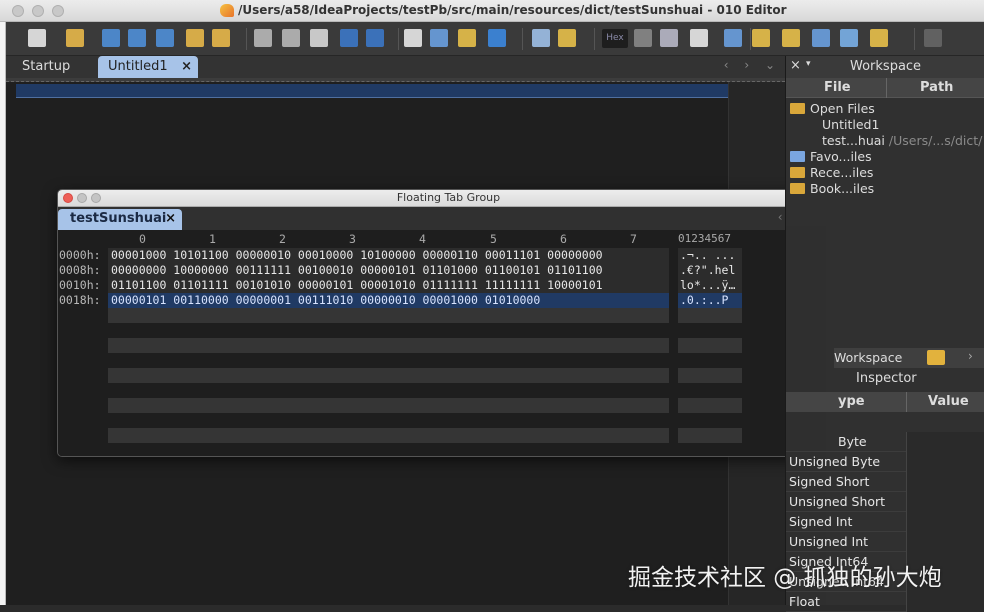 The width and height of the screenshot is (984, 612). I want to click on close-window-button, so click(18, 11).